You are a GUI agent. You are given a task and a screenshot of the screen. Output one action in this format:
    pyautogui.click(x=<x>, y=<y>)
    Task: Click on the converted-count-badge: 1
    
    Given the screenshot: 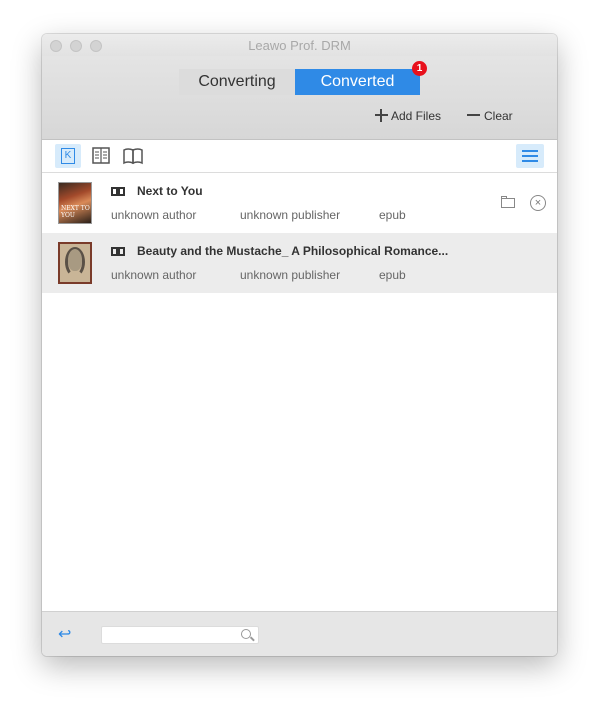 What is the action you would take?
    pyautogui.click(x=419, y=68)
    